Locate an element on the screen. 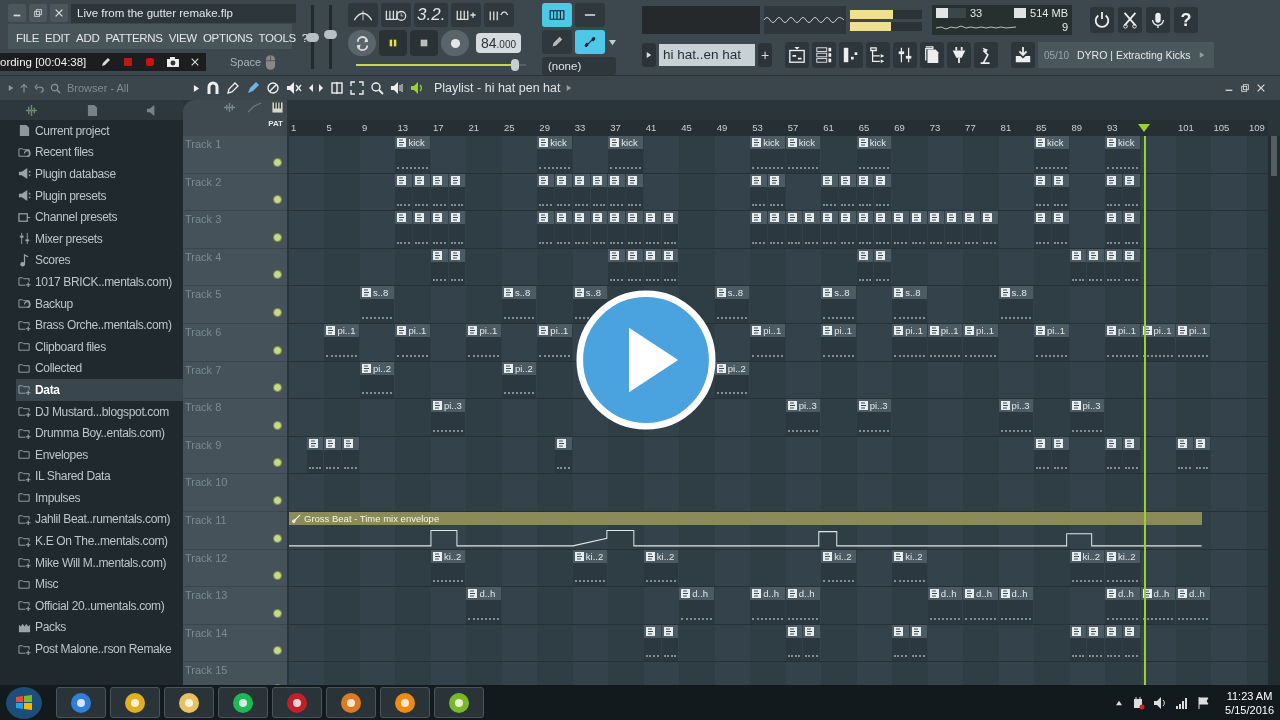 The width and height of the screenshot is (1280, 720). menu-item: VIEW is located at coordinates (182, 38).